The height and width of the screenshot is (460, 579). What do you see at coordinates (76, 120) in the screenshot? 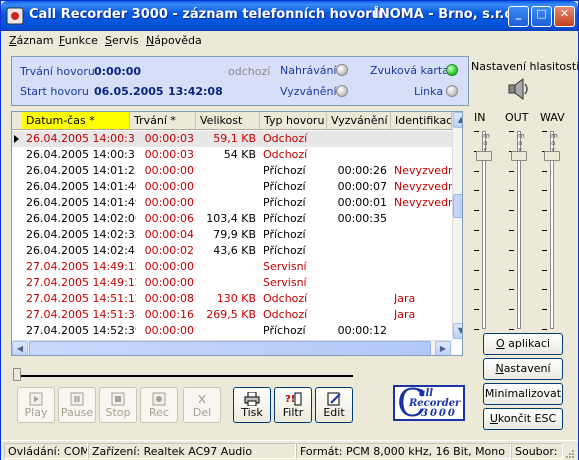
I see `col-datetime: Datum-čas *` at bounding box center [76, 120].